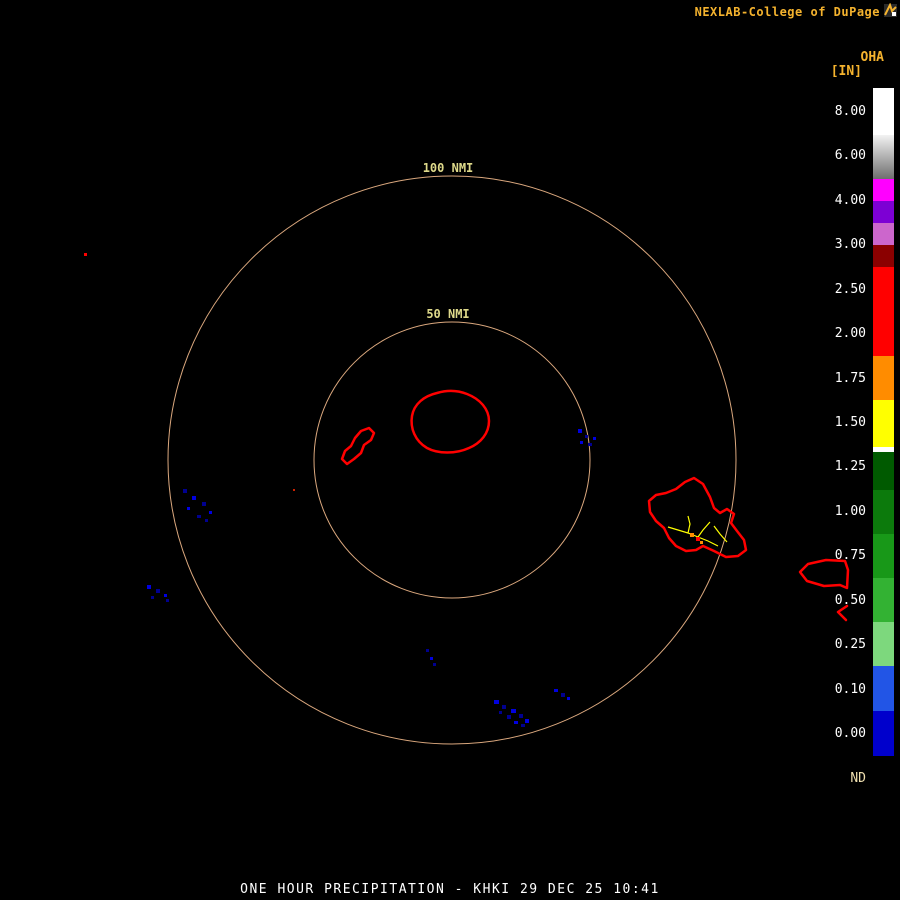 The height and width of the screenshot is (900, 900). Describe the element at coordinates (689, 524) in the screenshot. I see `h2-highway` at that location.